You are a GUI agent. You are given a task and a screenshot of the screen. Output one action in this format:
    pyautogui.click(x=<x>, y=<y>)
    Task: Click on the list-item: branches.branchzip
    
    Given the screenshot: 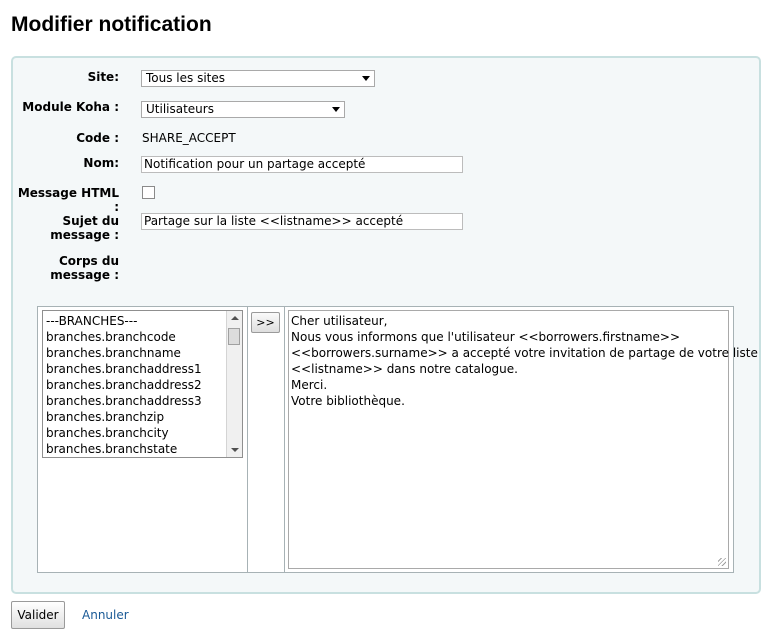 What is the action you would take?
    pyautogui.click(x=124, y=417)
    